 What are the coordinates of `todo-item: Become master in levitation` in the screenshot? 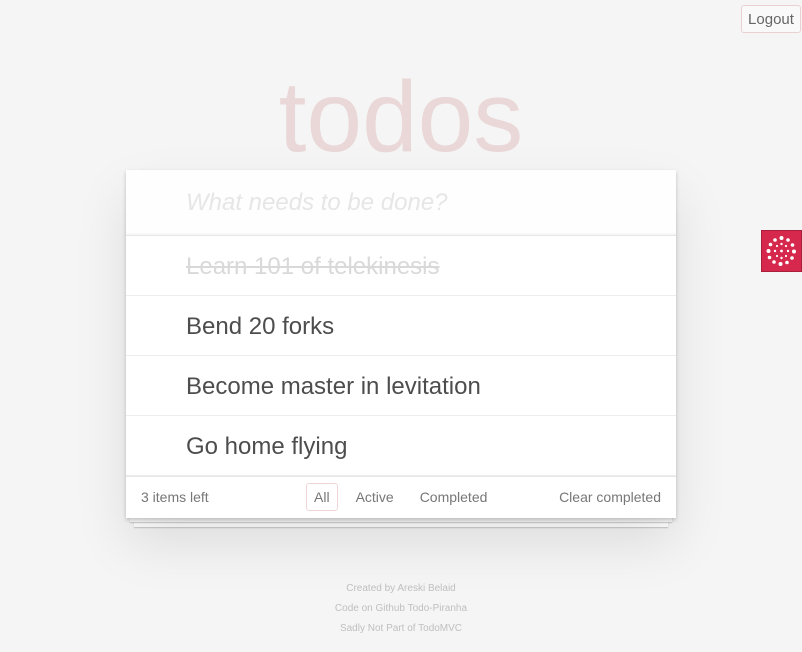 It's located at (401, 386).